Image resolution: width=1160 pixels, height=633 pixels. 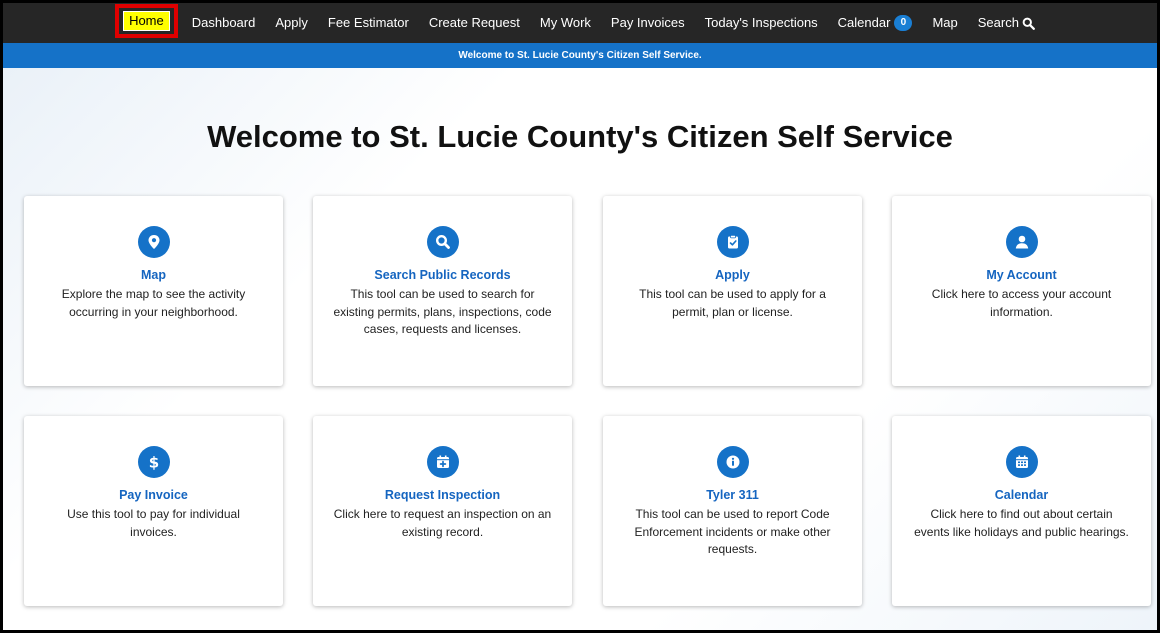 What do you see at coordinates (1021, 495) in the screenshot?
I see `card-title: Calendar` at bounding box center [1021, 495].